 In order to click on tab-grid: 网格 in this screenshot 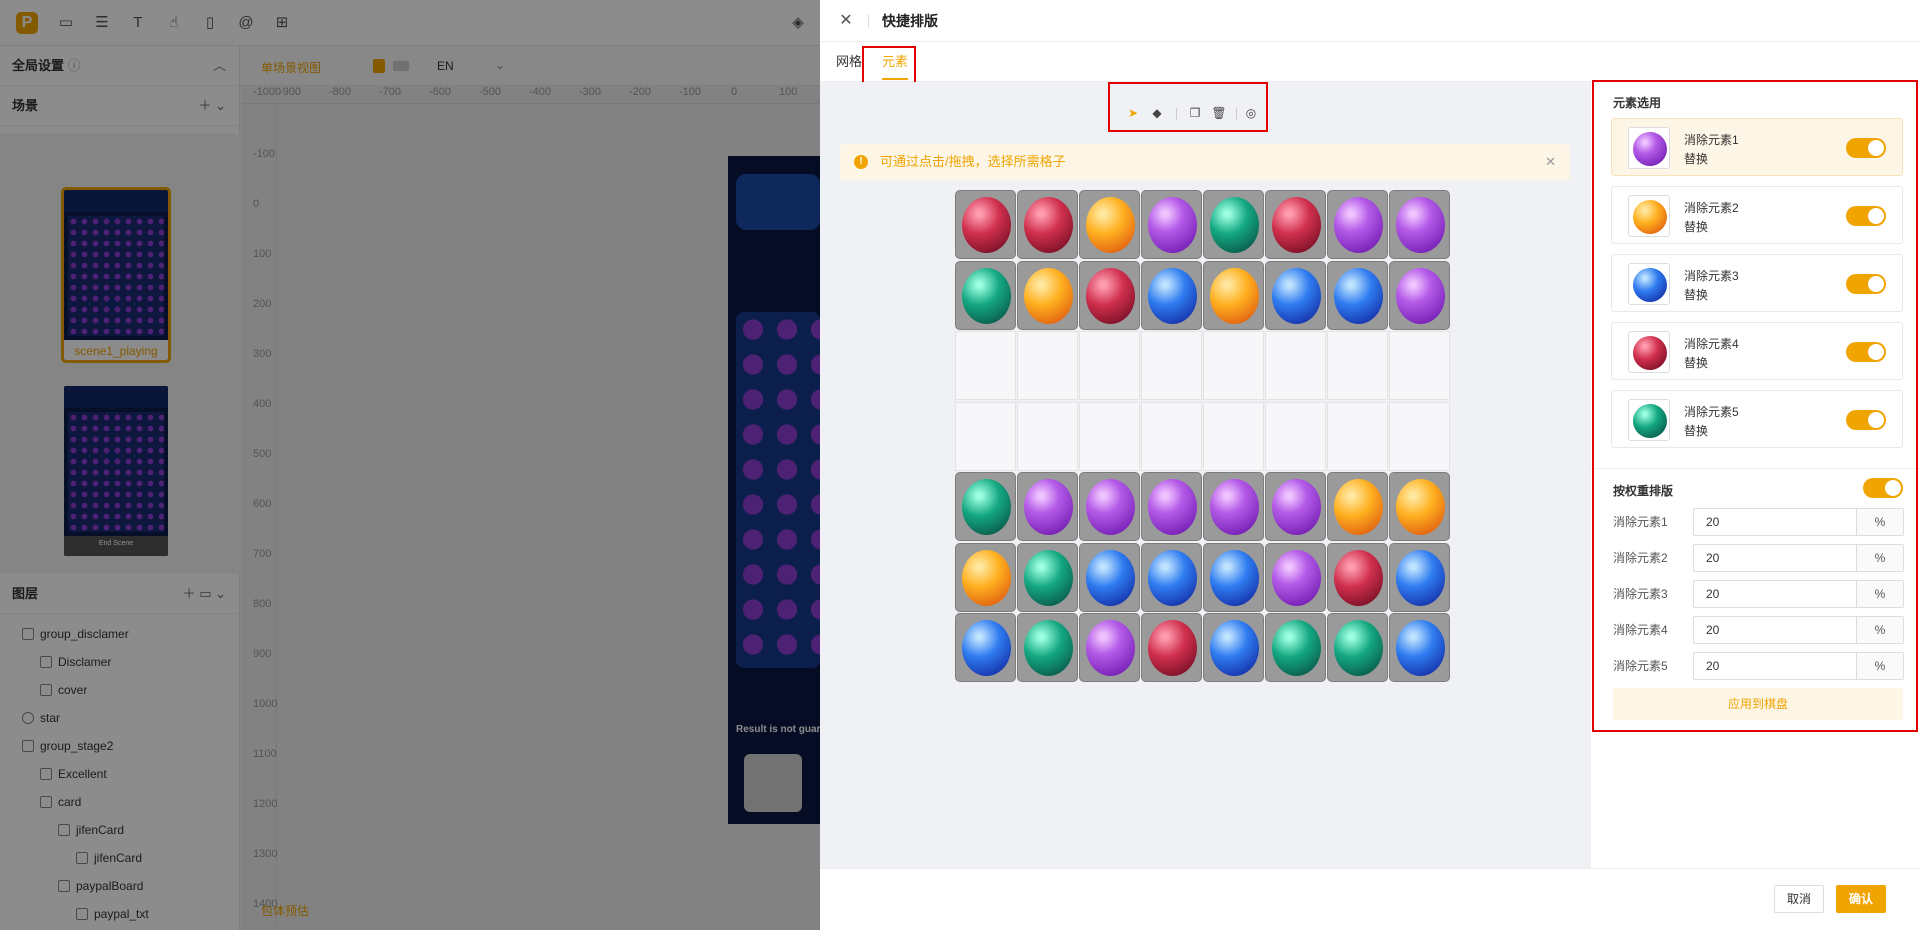, I will do `click(849, 62)`.